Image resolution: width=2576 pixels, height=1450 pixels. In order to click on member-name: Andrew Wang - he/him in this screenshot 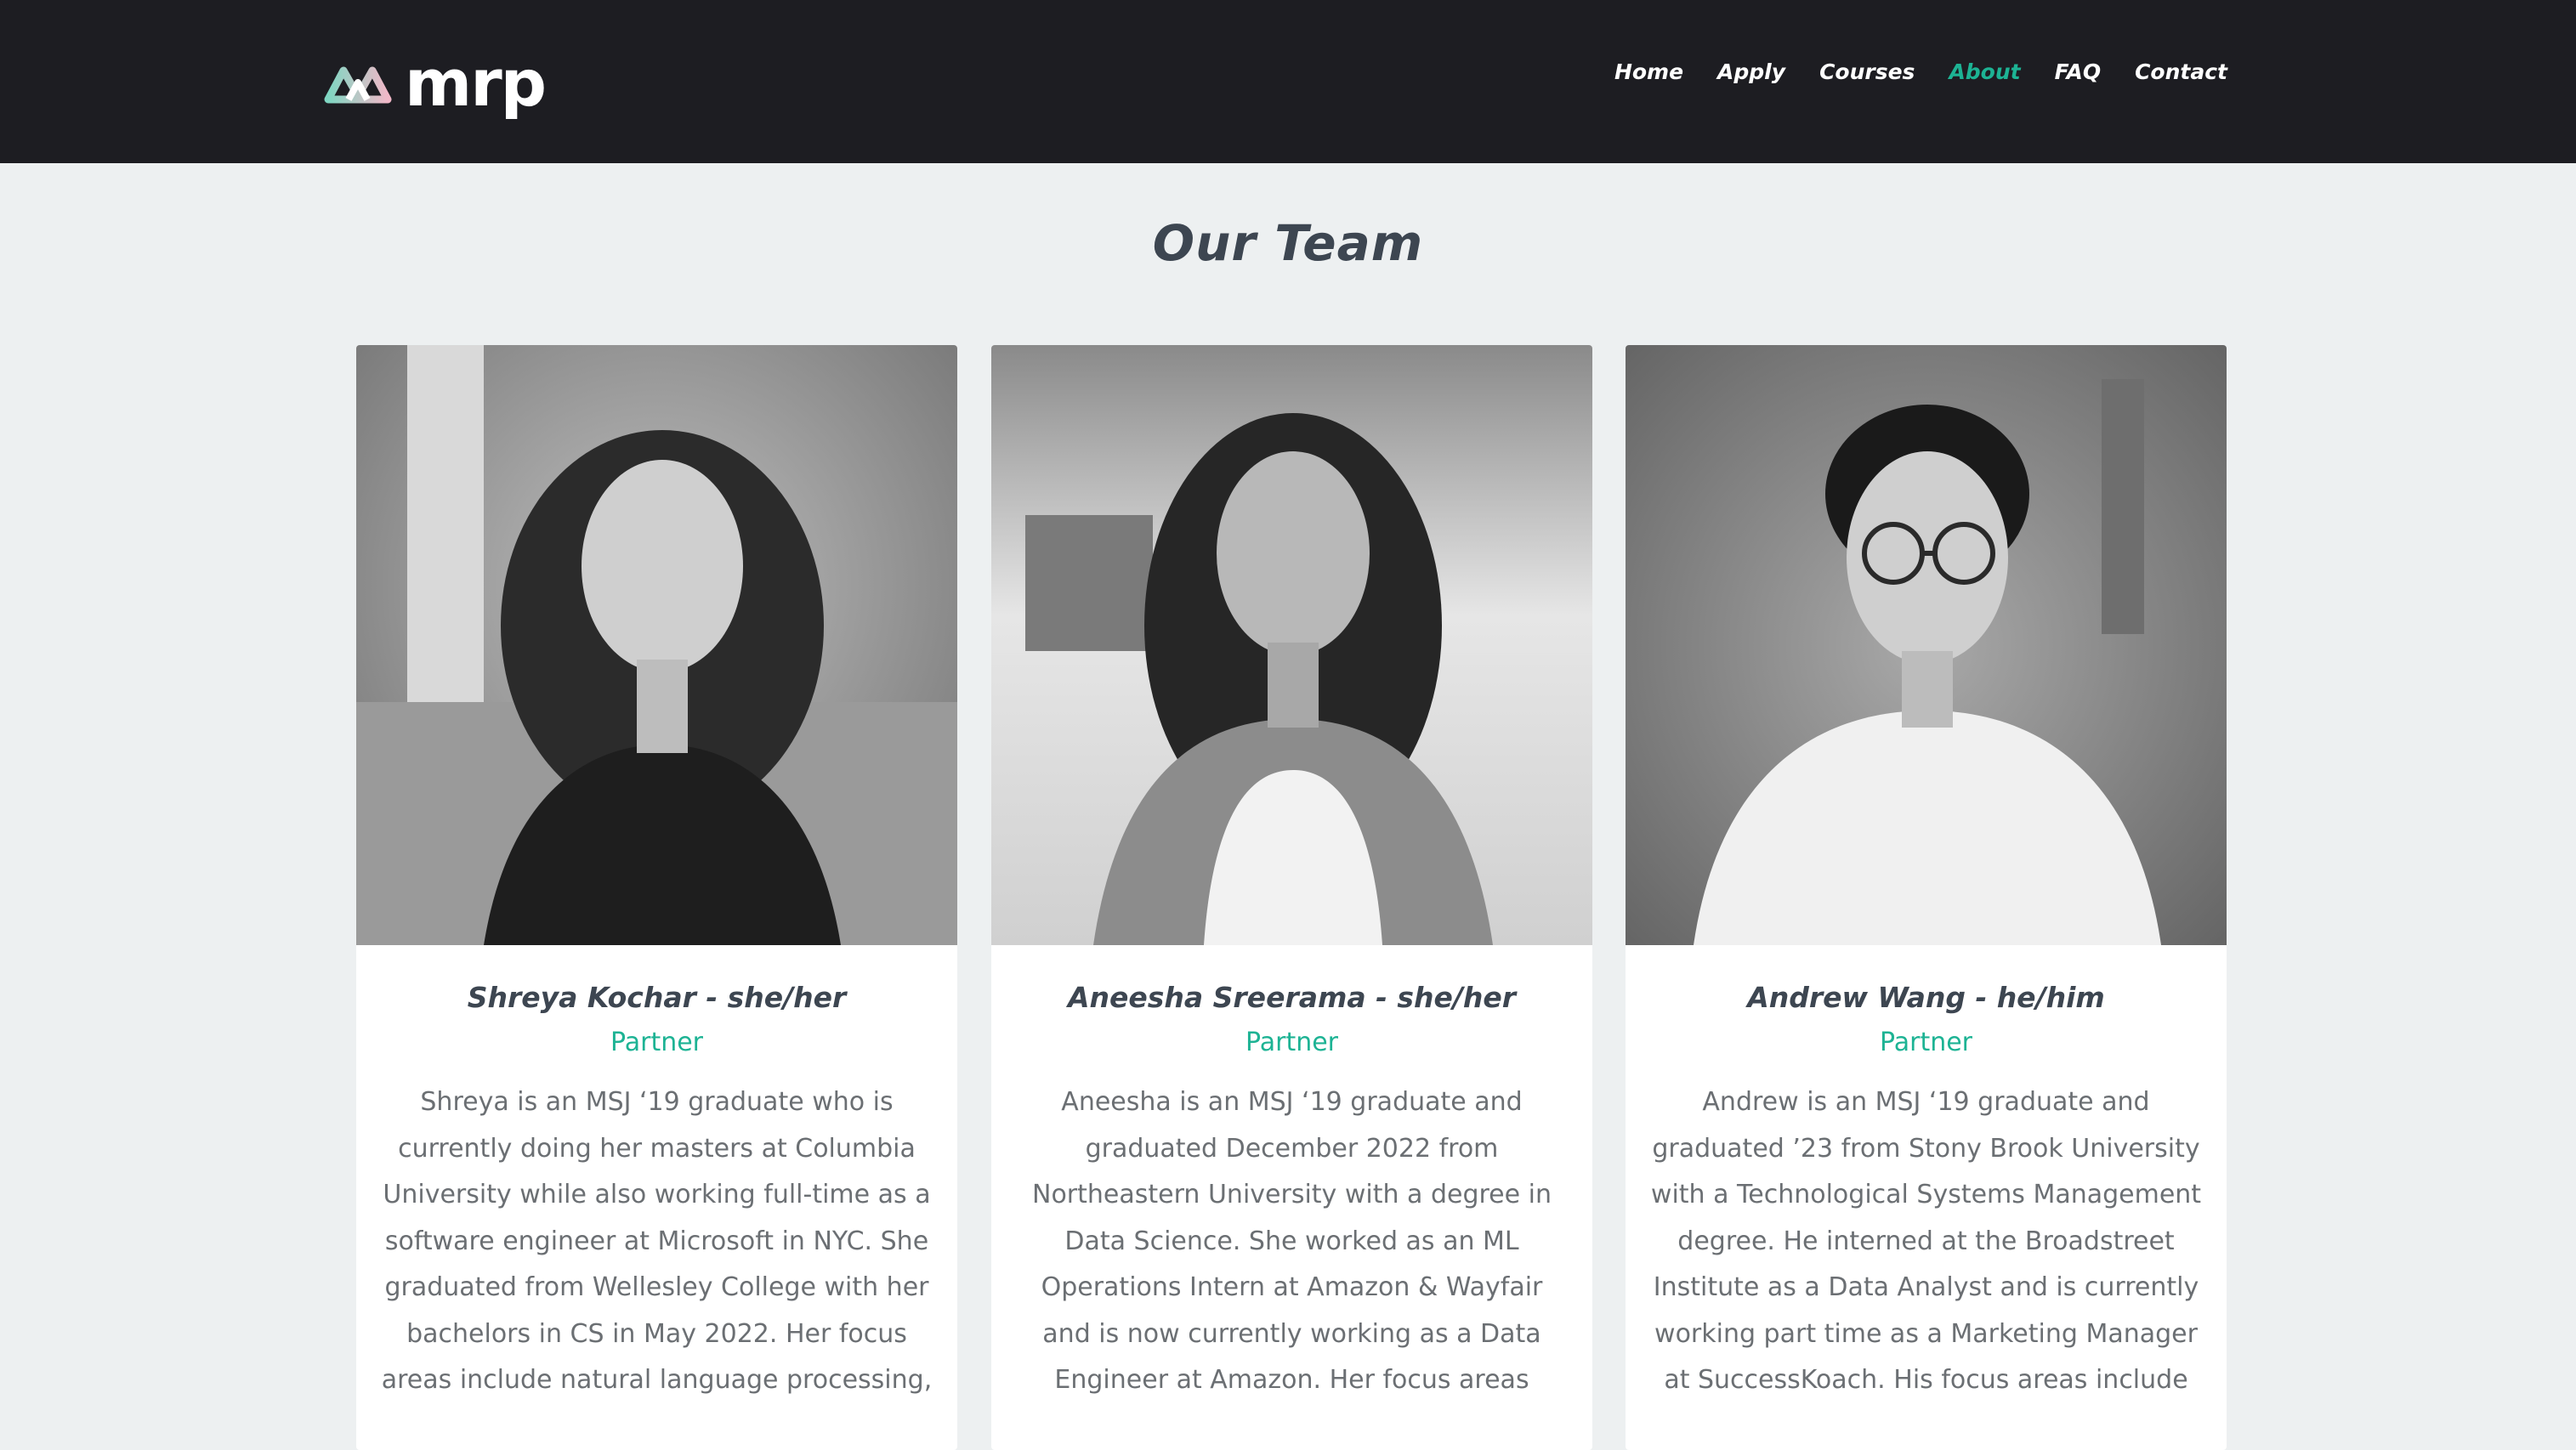, I will do `click(1926, 997)`.